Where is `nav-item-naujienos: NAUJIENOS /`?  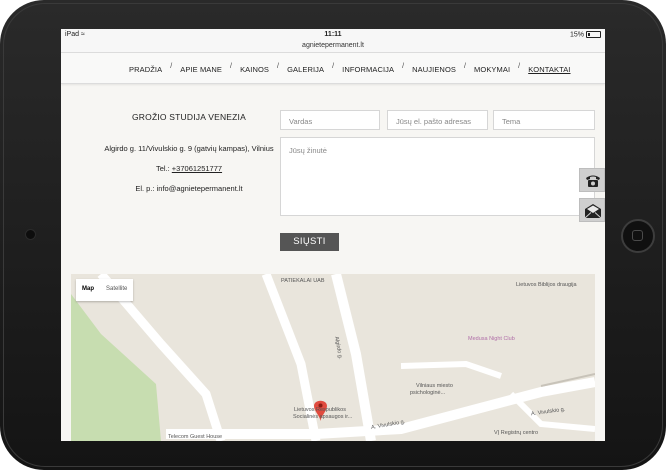 nav-item-naujienos: NAUJIENOS / is located at coordinates (443, 68).